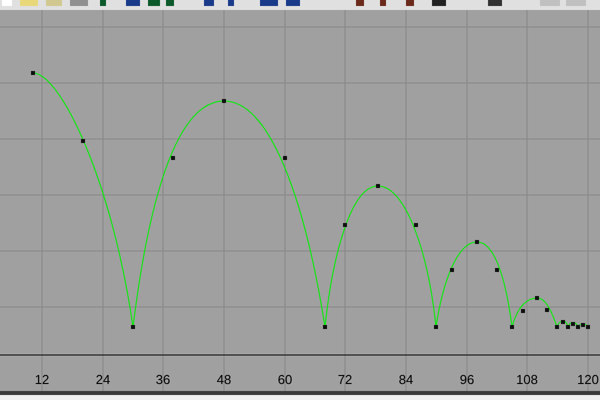  I want to click on frame-label: 108, so click(527, 380).